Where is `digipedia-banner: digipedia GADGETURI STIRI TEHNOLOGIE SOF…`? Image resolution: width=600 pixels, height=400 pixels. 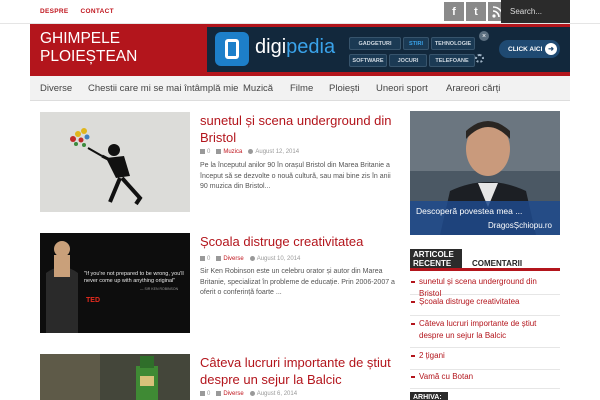 digipedia-banner: digipedia GADGETURI STIRI TEHNOLOGIE SOF… is located at coordinates (388, 49).